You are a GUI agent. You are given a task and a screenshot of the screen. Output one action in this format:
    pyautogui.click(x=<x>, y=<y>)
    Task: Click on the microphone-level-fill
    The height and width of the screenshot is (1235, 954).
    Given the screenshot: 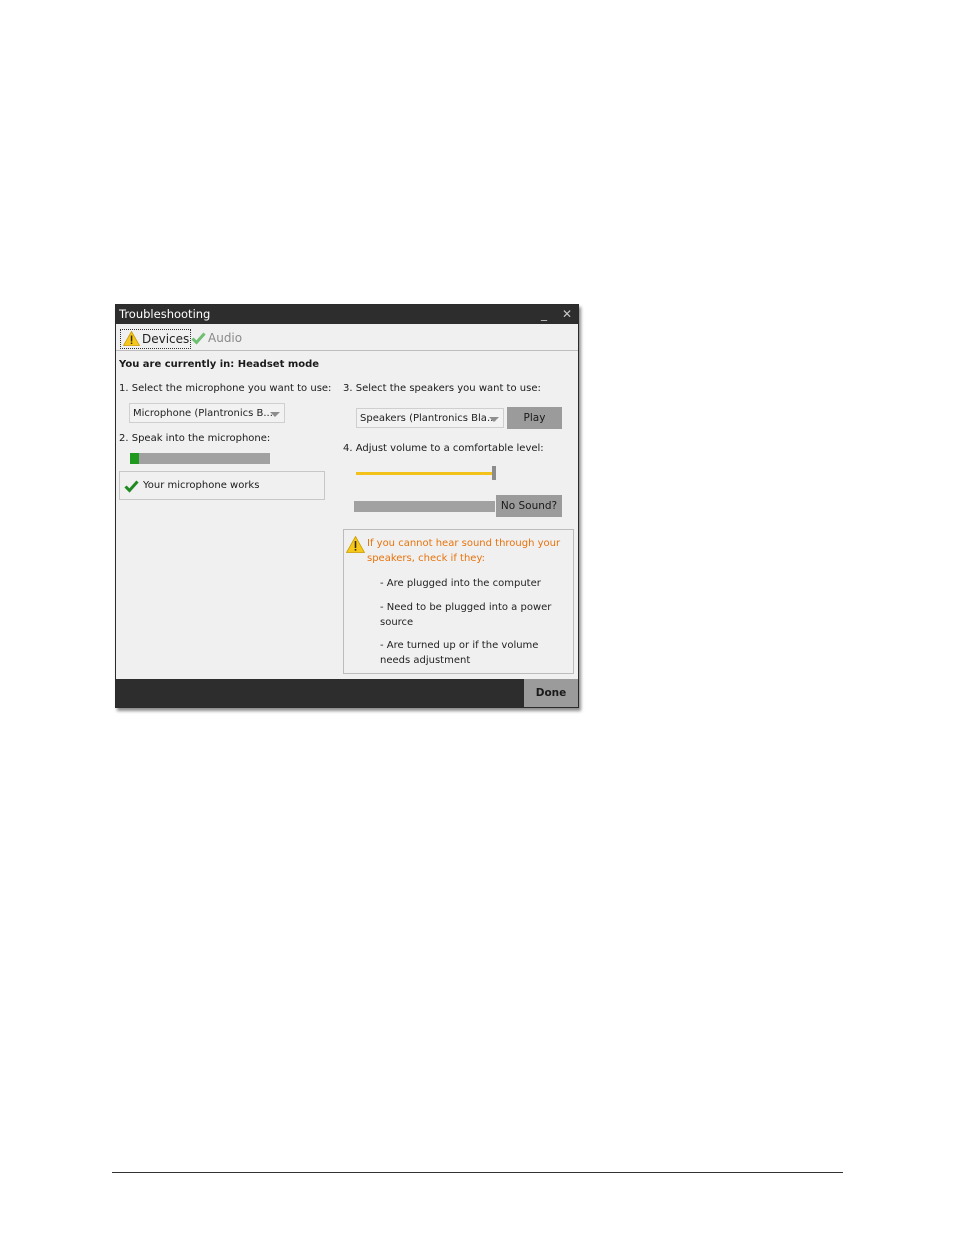 What is the action you would take?
    pyautogui.click(x=134, y=458)
    